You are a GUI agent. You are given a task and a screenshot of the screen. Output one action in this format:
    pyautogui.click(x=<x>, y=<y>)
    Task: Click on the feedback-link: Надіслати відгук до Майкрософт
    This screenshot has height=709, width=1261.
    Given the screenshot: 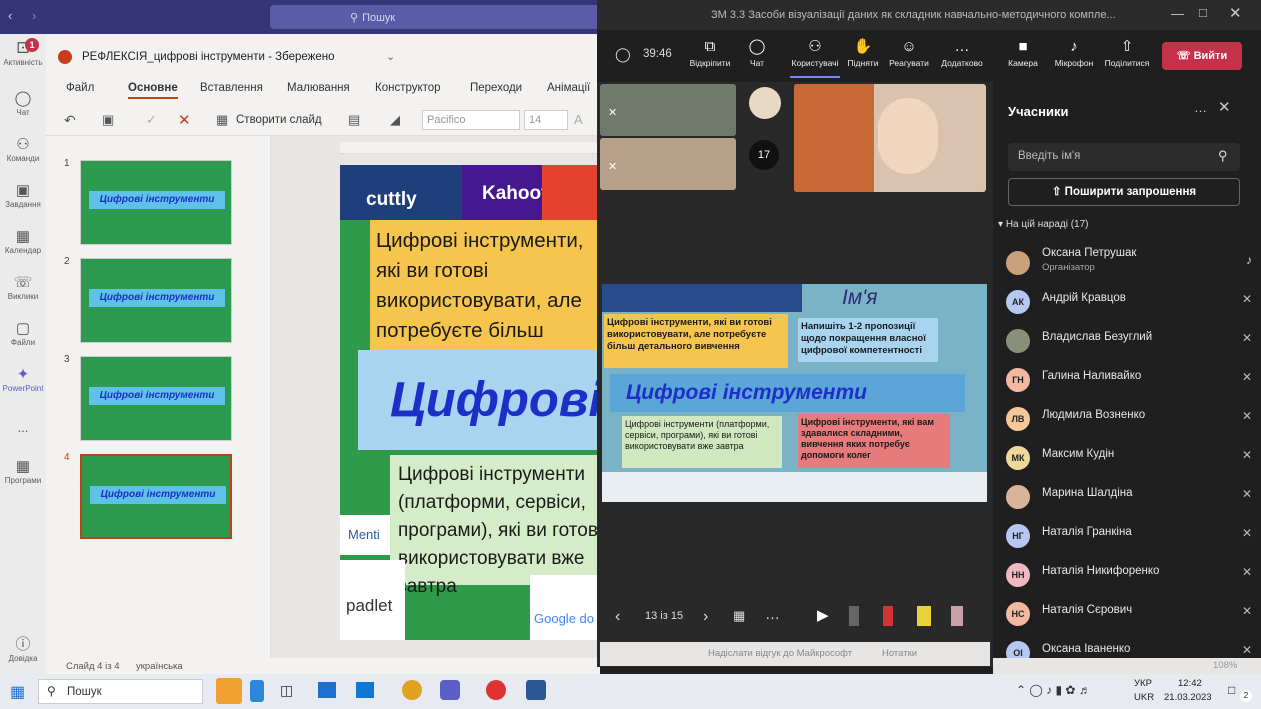 What is the action you would take?
    pyautogui.click(x=780, y=653)
    